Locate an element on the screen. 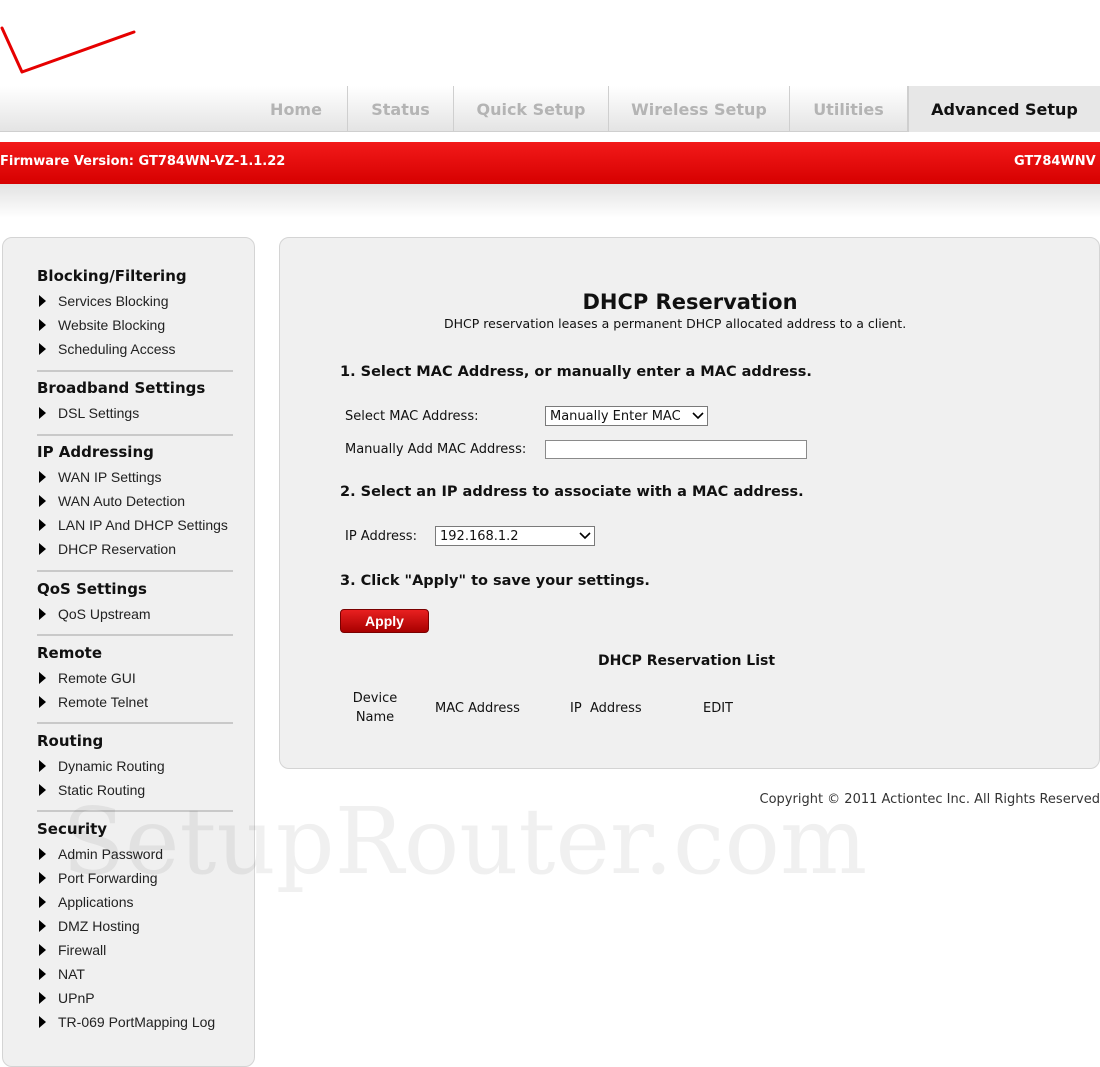 This screenshot has width=1100, height=1067. column-edit: EDIT is located at coordinates (718, 708).